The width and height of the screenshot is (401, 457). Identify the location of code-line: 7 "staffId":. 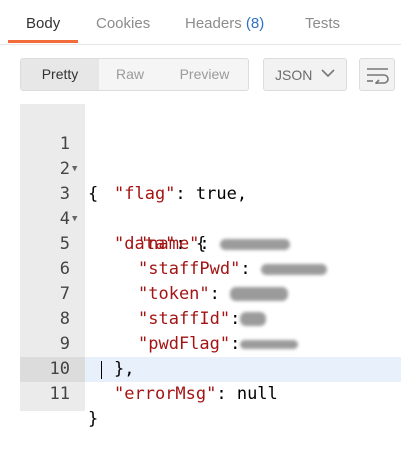
(143, 293).